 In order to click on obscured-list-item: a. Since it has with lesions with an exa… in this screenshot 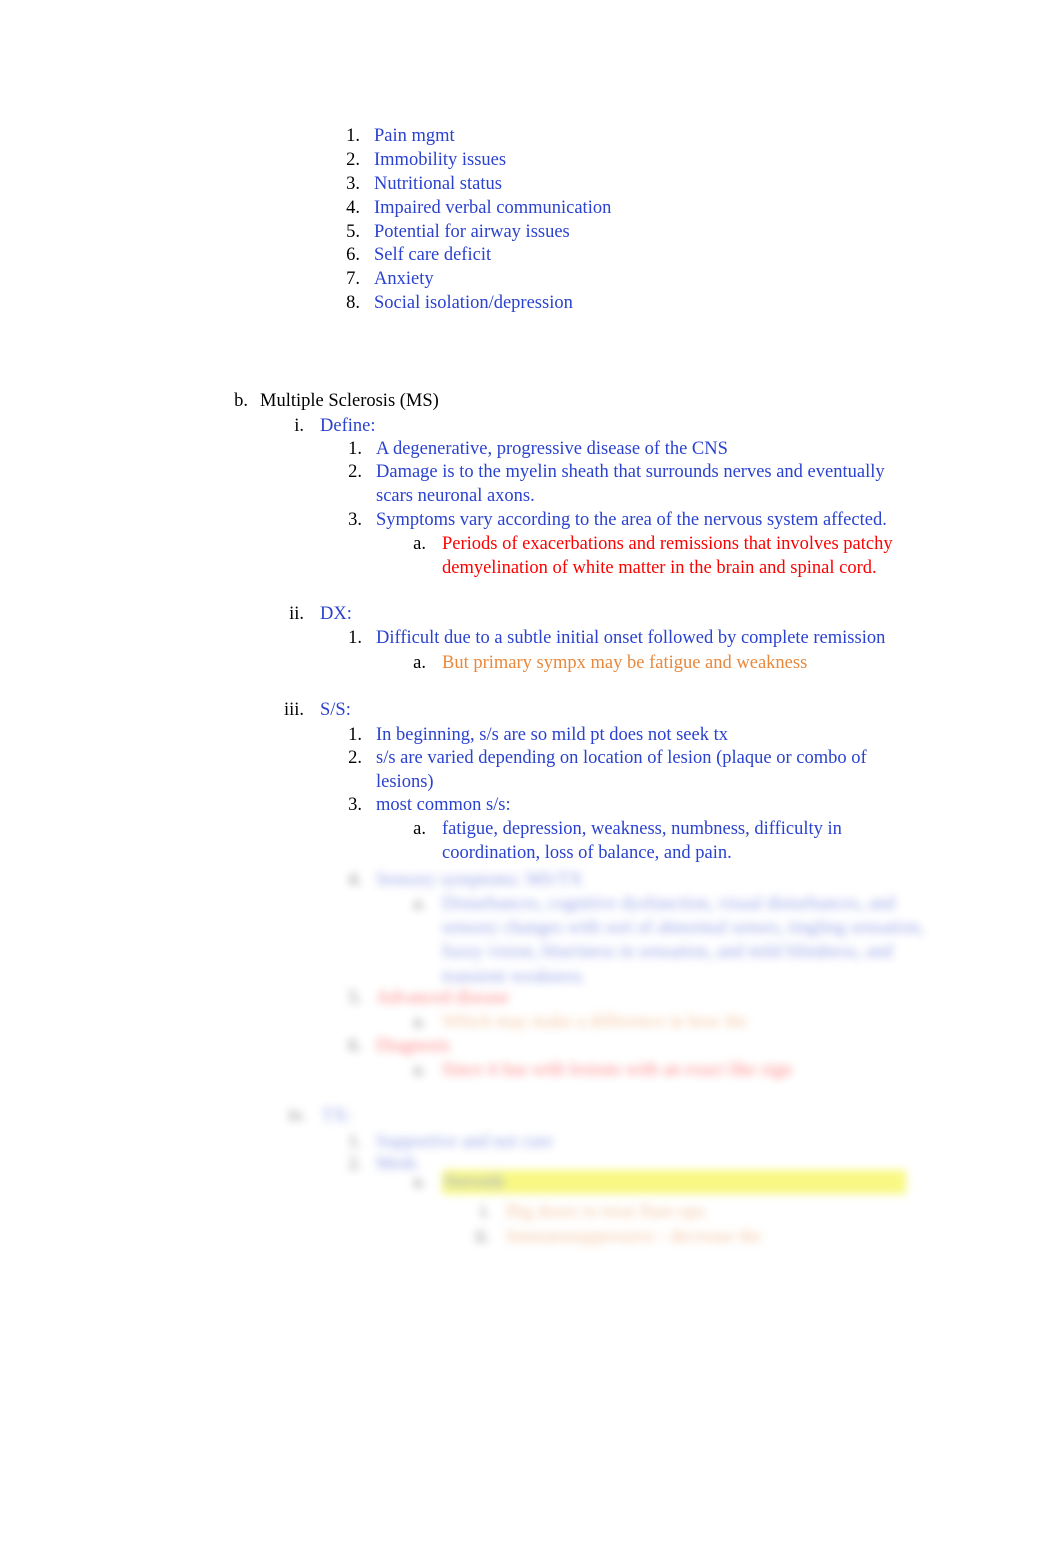, I will do `click(656, 1070)`.